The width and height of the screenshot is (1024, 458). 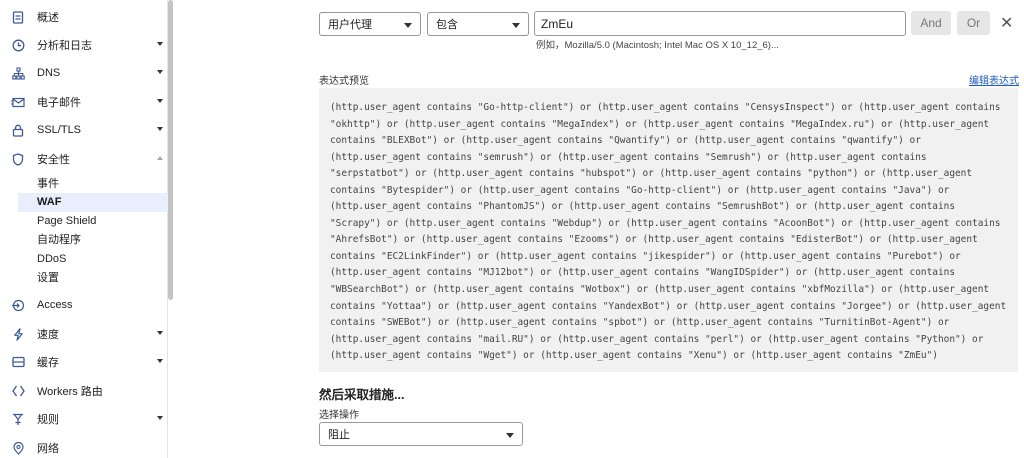 I want to click on shield-icon, so click(x=18, y=159).